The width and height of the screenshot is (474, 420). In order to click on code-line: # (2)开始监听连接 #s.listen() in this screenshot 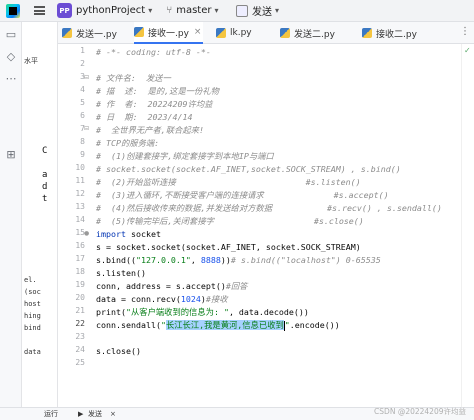, I will do `click(228, 182)`.